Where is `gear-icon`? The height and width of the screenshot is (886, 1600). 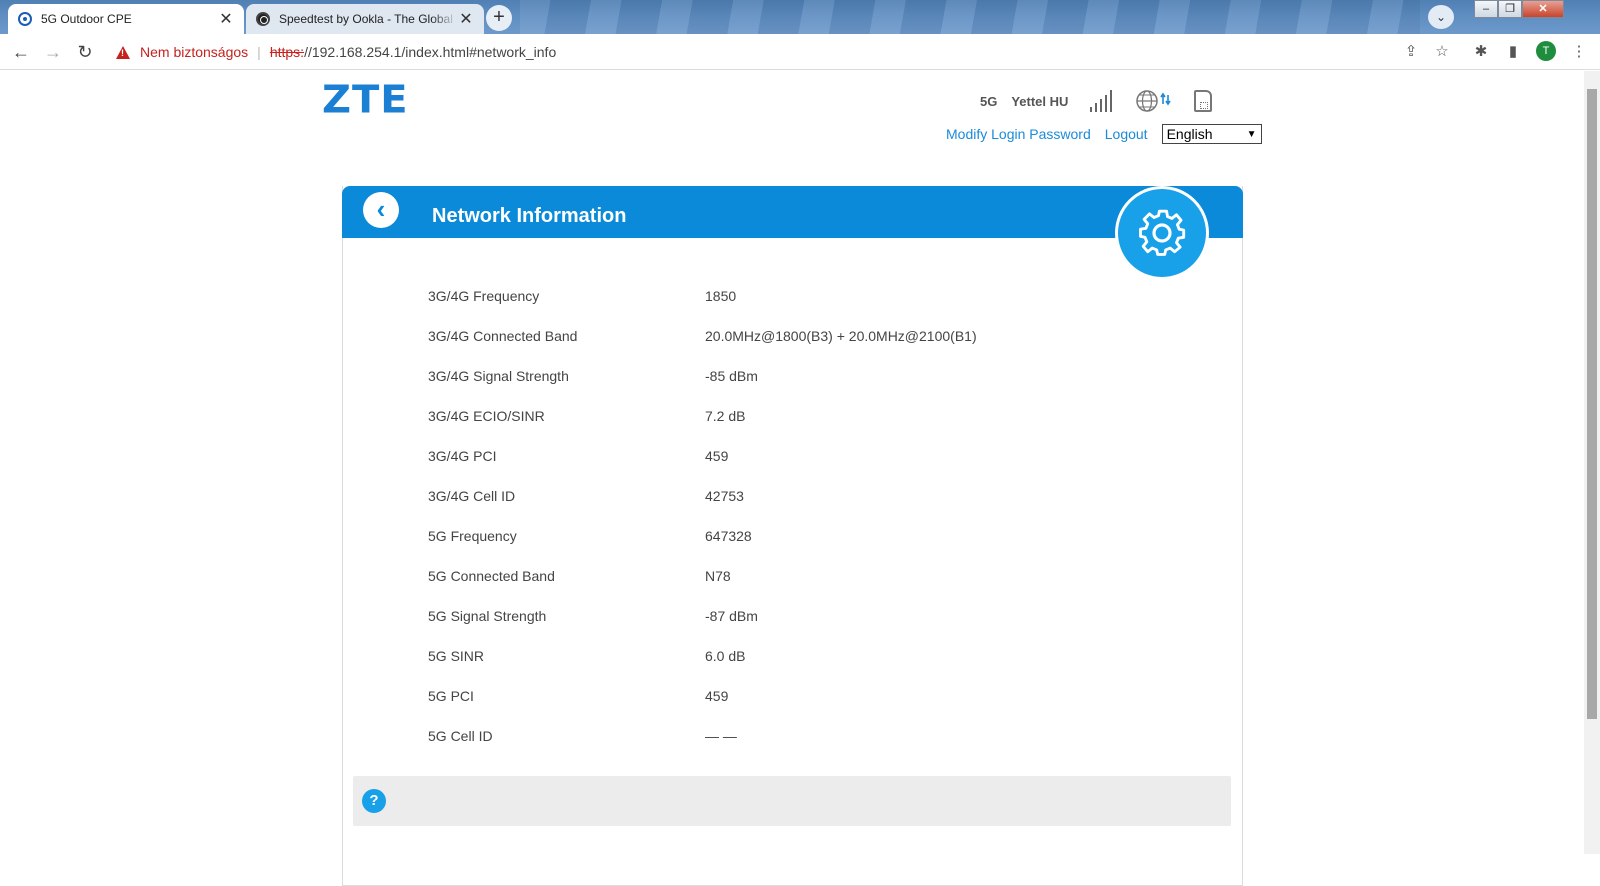 gear-icon is located at coordinates (1162, 232).